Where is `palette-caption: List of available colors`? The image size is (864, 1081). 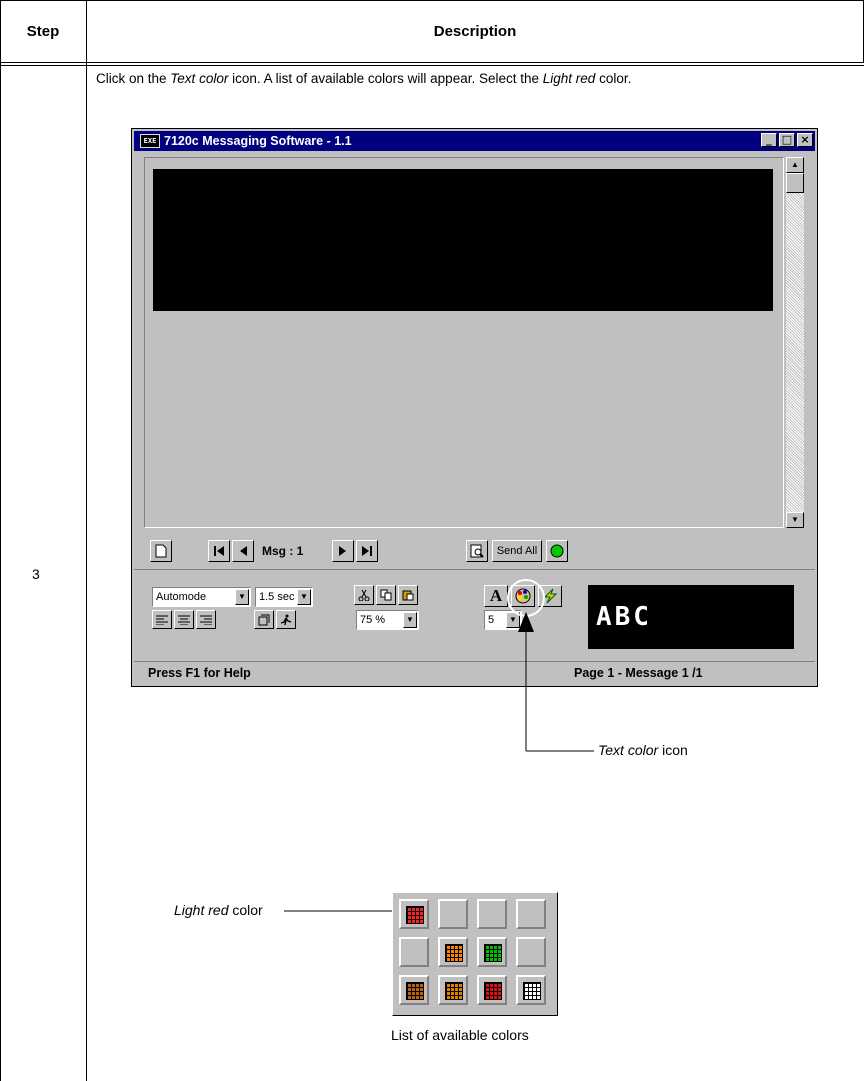 palette-caption: List of available colors is located at coordinates (460, 1035).